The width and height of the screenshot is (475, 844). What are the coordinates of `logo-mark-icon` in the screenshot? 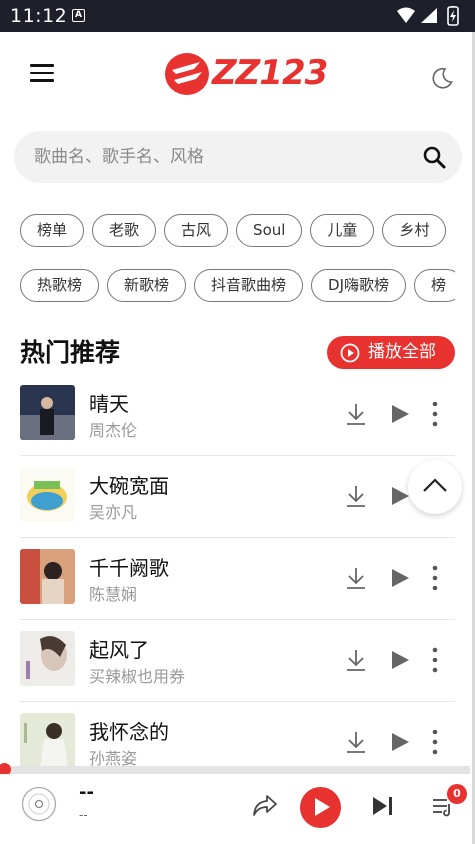 It's located at (187, 74).